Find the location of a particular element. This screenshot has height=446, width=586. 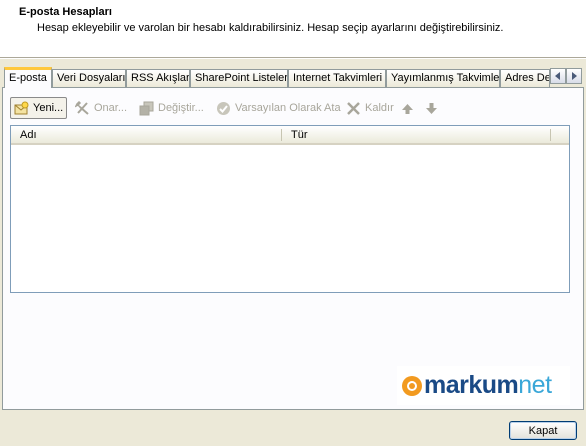

tools-icon is located at coordinates (82, 108).